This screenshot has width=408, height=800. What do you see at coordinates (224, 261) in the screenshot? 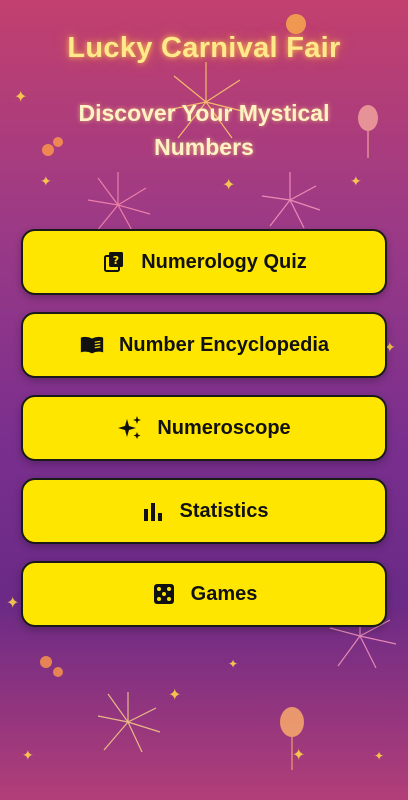
I see `numerology-quiz-label: Numerology Quiz` at bounding box center [224, 261].